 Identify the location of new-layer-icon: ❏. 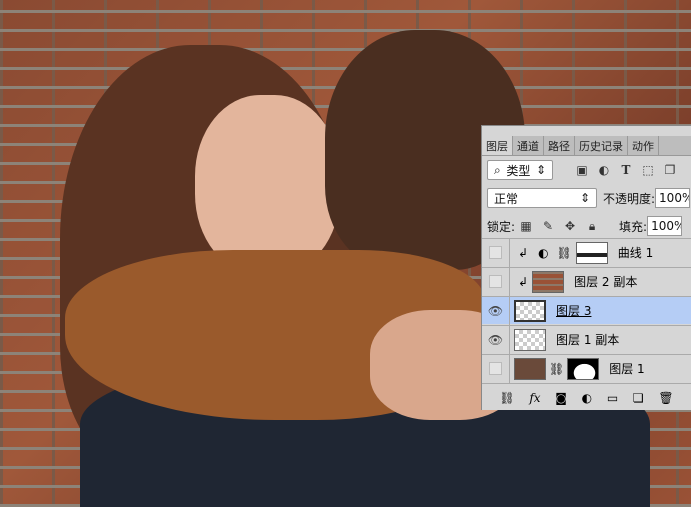
(638, 398).